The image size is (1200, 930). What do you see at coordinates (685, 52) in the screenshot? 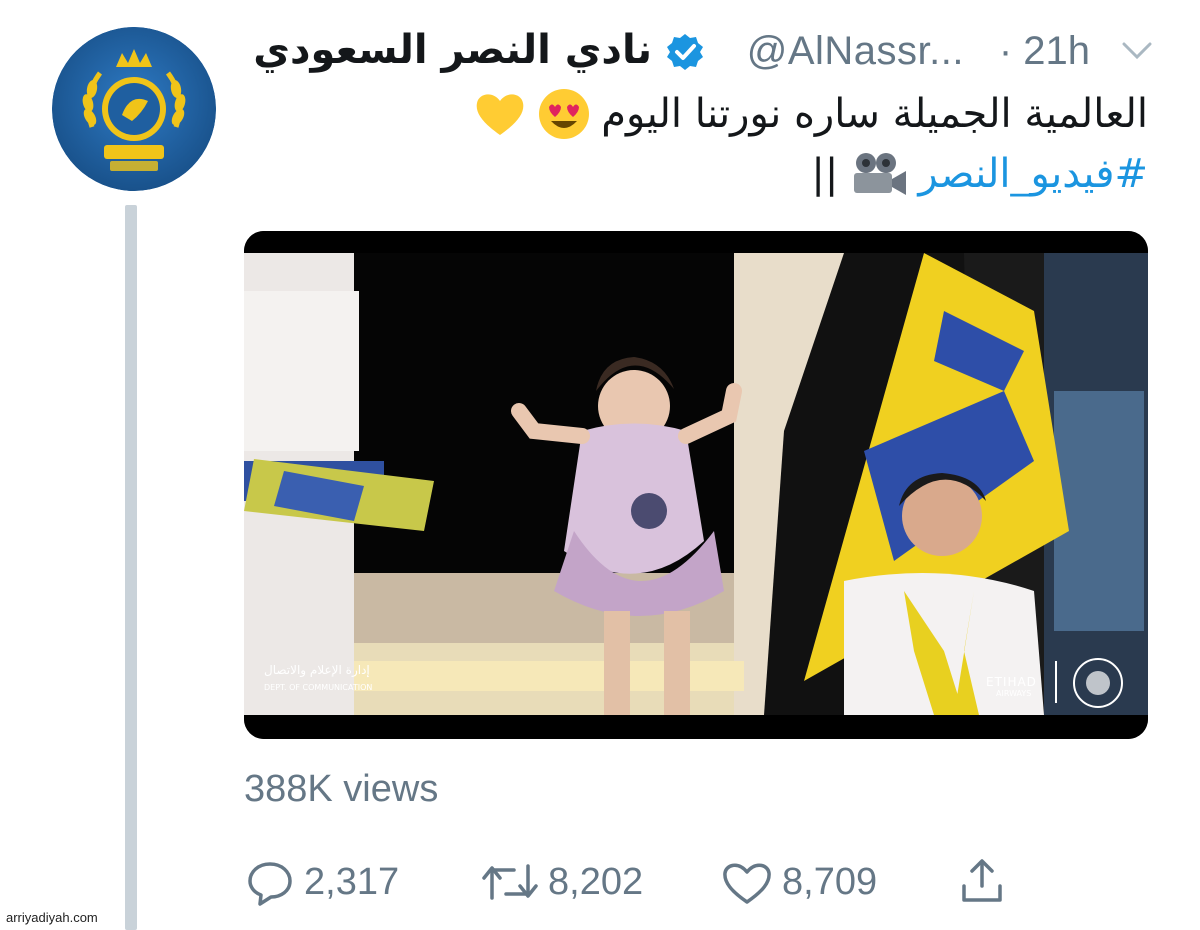
I see `verified-icon` at bounding box center [685, 52].